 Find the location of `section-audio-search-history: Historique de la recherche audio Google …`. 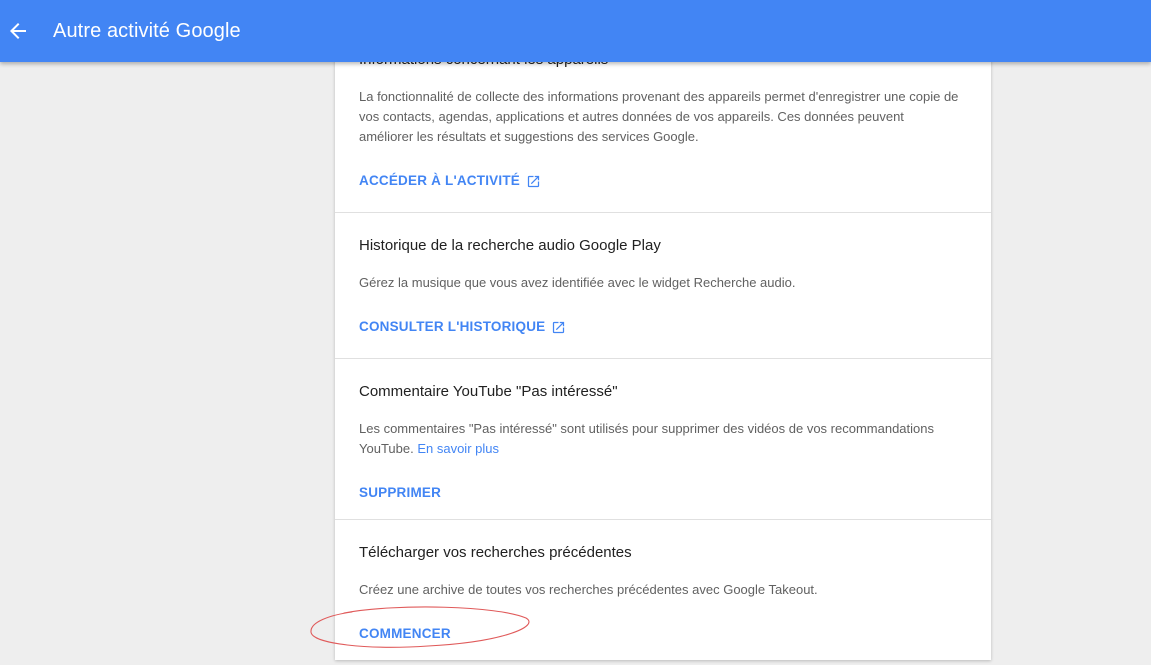

section-audio-search-history: Historique de la recherche audio Google … is located at coordinates (663, 286).